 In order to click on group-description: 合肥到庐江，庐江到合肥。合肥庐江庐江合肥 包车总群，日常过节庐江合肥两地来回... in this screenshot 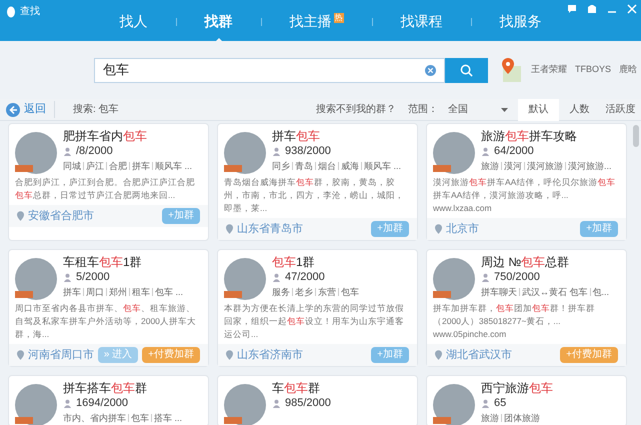, I will do `click(105, 188)`.